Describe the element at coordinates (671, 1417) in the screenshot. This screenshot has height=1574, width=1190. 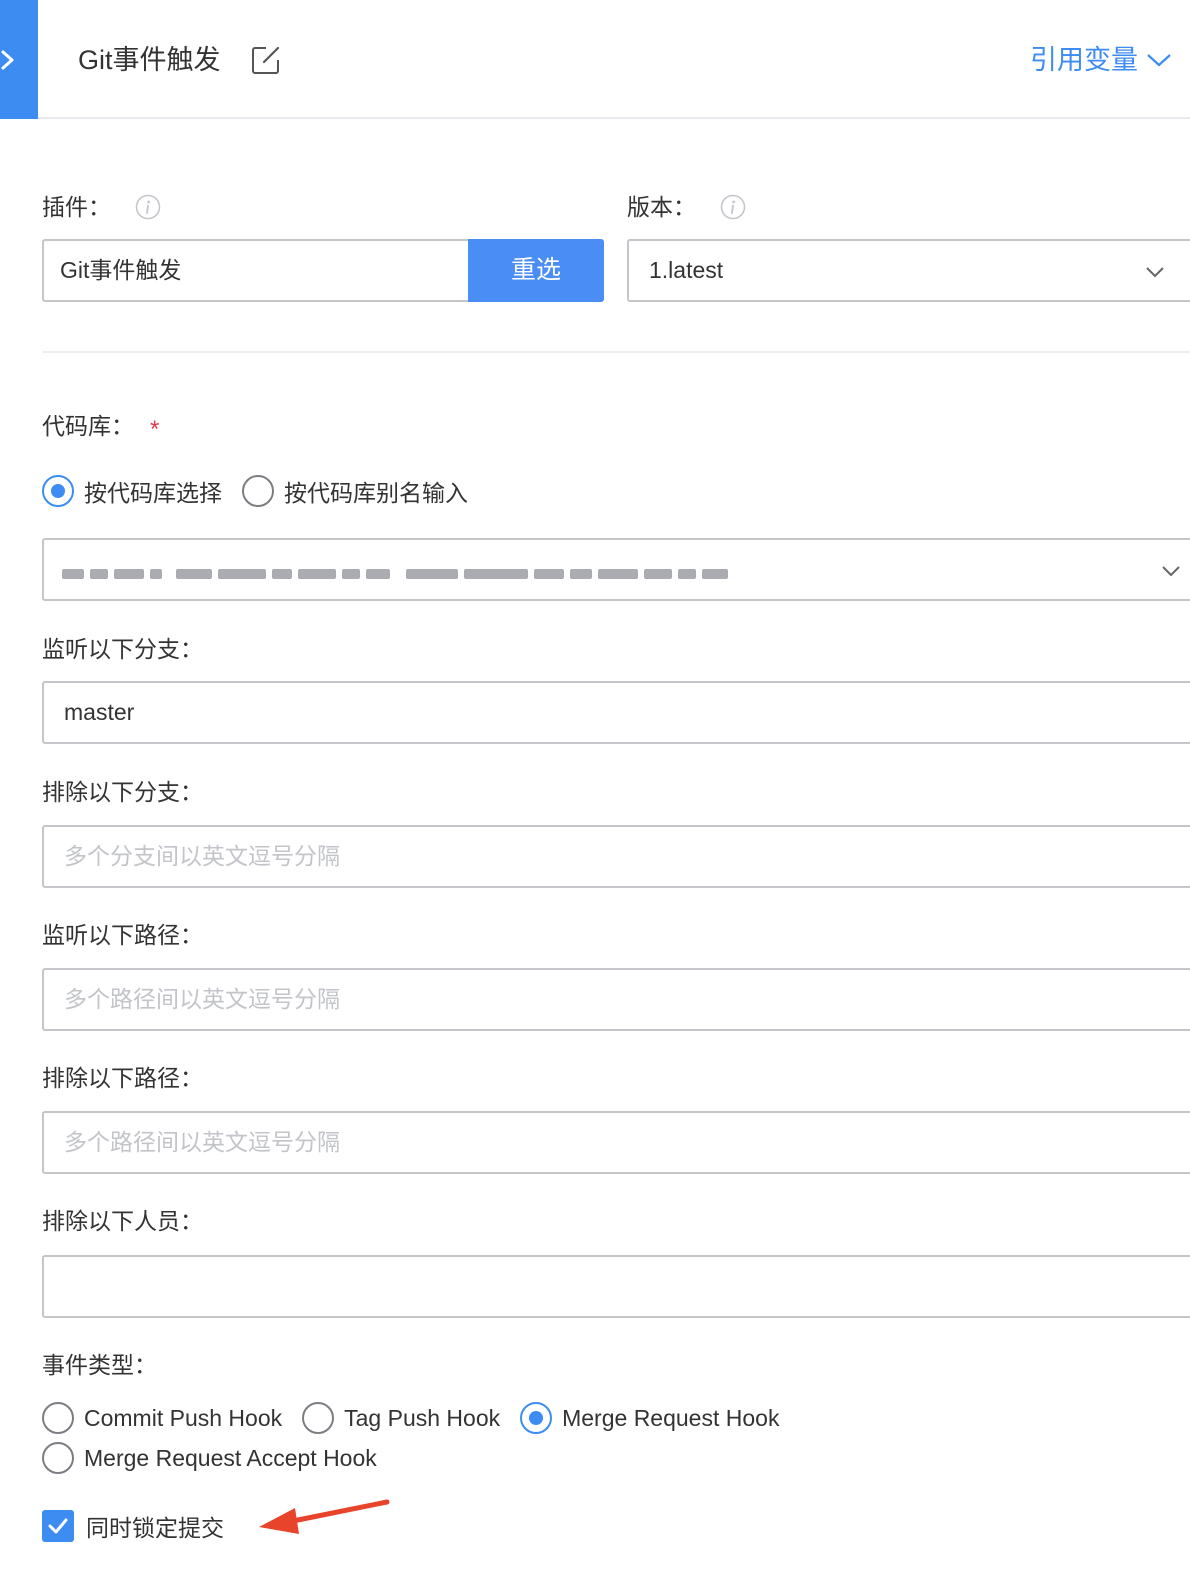
I see `event-merge-request-label: Merge Request Hook` at that location.